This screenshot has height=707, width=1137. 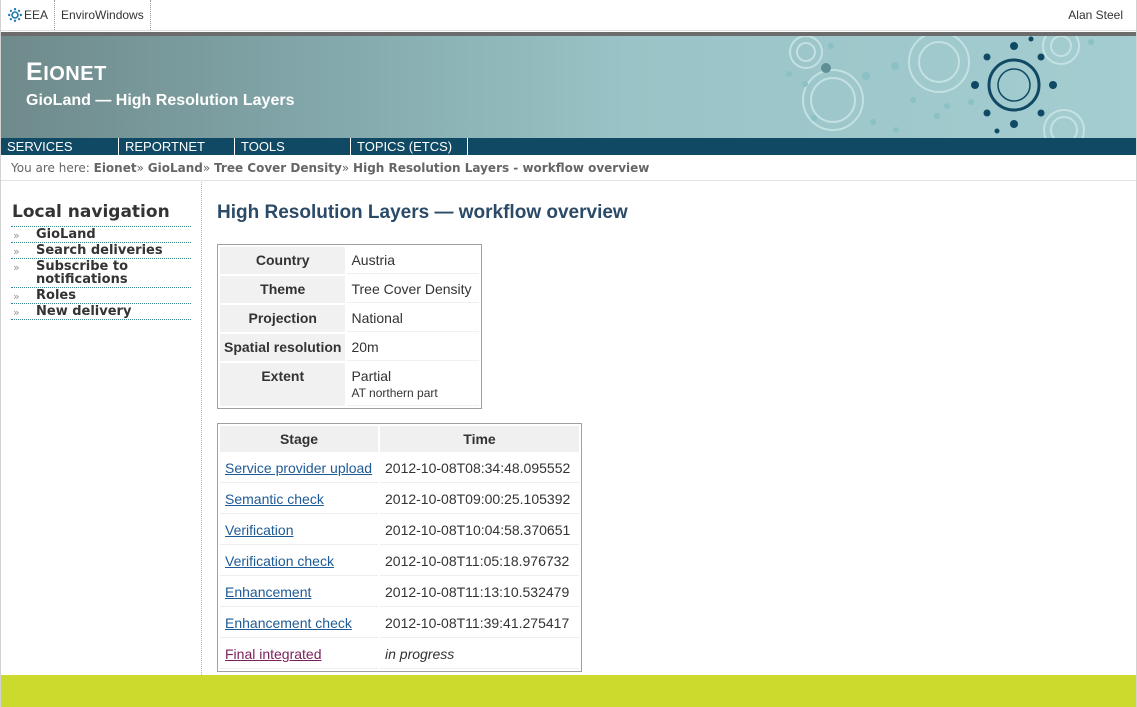 What do you see at coordinates (101, 312) in the screenshot?
I see `sidebar-item-new-delivery: » New delivery` at bounding box center [101, 312].